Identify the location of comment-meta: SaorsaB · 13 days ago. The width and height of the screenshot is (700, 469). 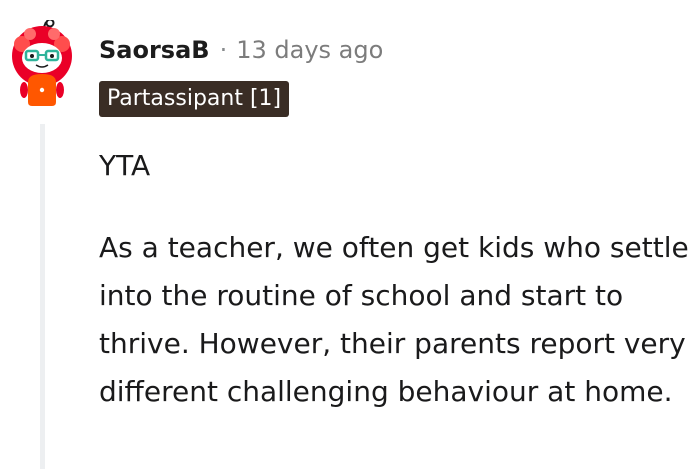
(241, 50).